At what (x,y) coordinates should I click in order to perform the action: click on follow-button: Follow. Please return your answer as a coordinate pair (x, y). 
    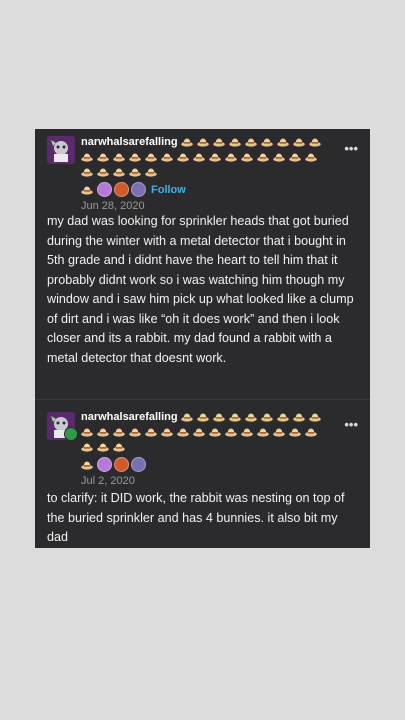
    Looking at the image, I should click on (168, 190).